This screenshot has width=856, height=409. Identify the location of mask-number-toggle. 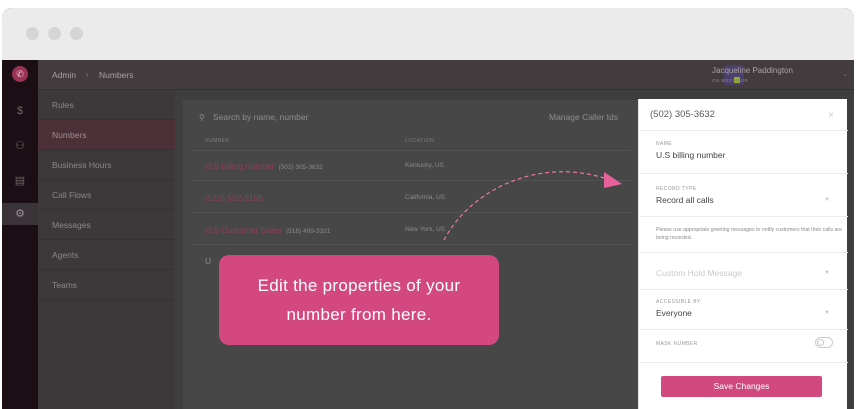
(824, 342).